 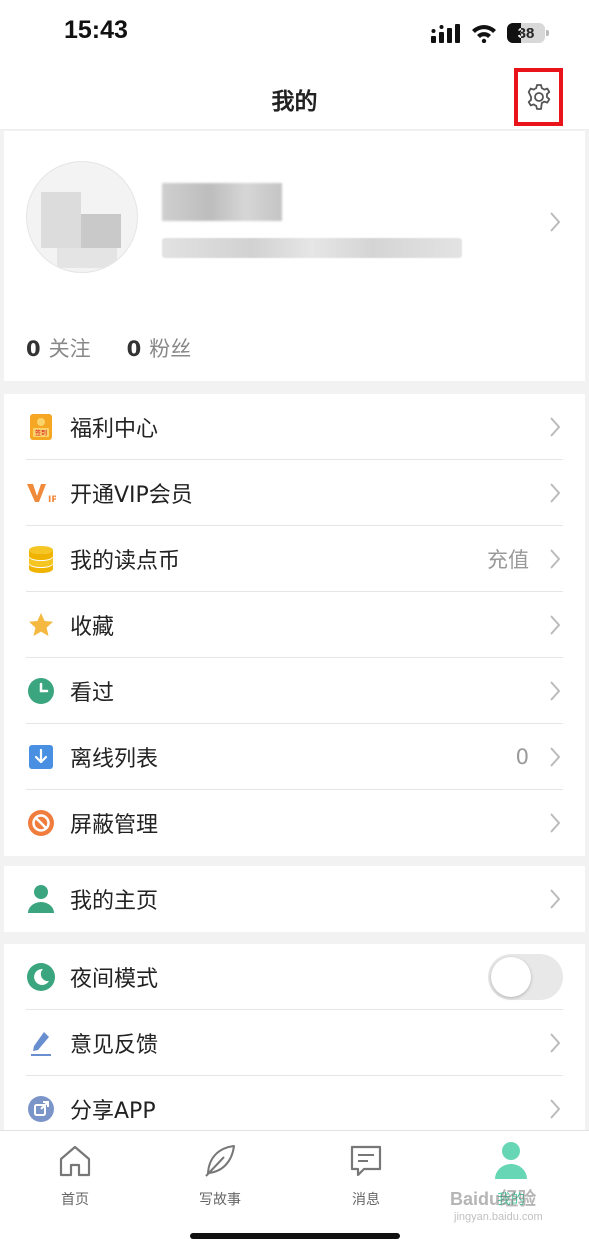 I want to click on menu-item-coins: 我的读点币 充值, so click(x=294, y=559).